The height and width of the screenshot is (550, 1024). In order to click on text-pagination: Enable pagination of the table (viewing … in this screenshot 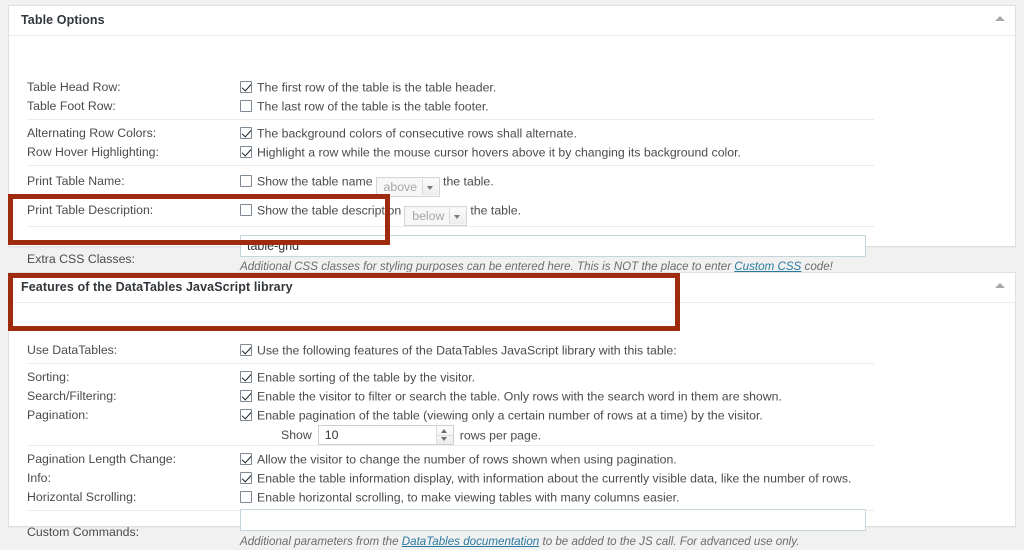, I will do `click(510, 415)`.